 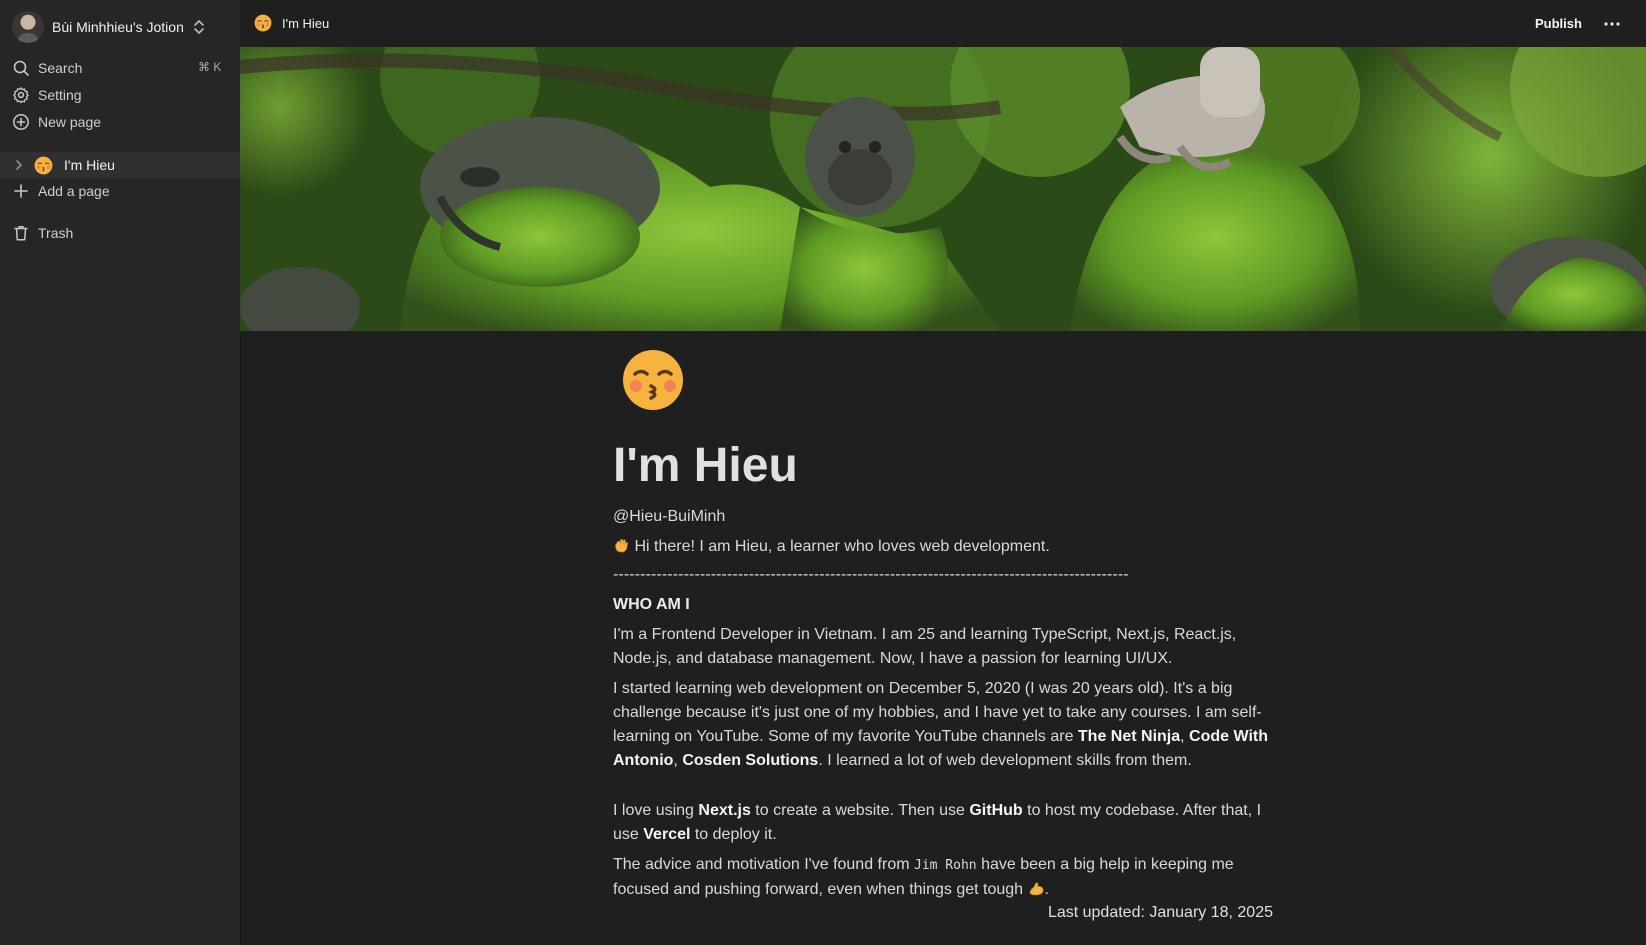 What do you see at coordinates (1558, 23) in the screenshot?
I see `publish-button: Publish` at bounding box center [1558, 23].